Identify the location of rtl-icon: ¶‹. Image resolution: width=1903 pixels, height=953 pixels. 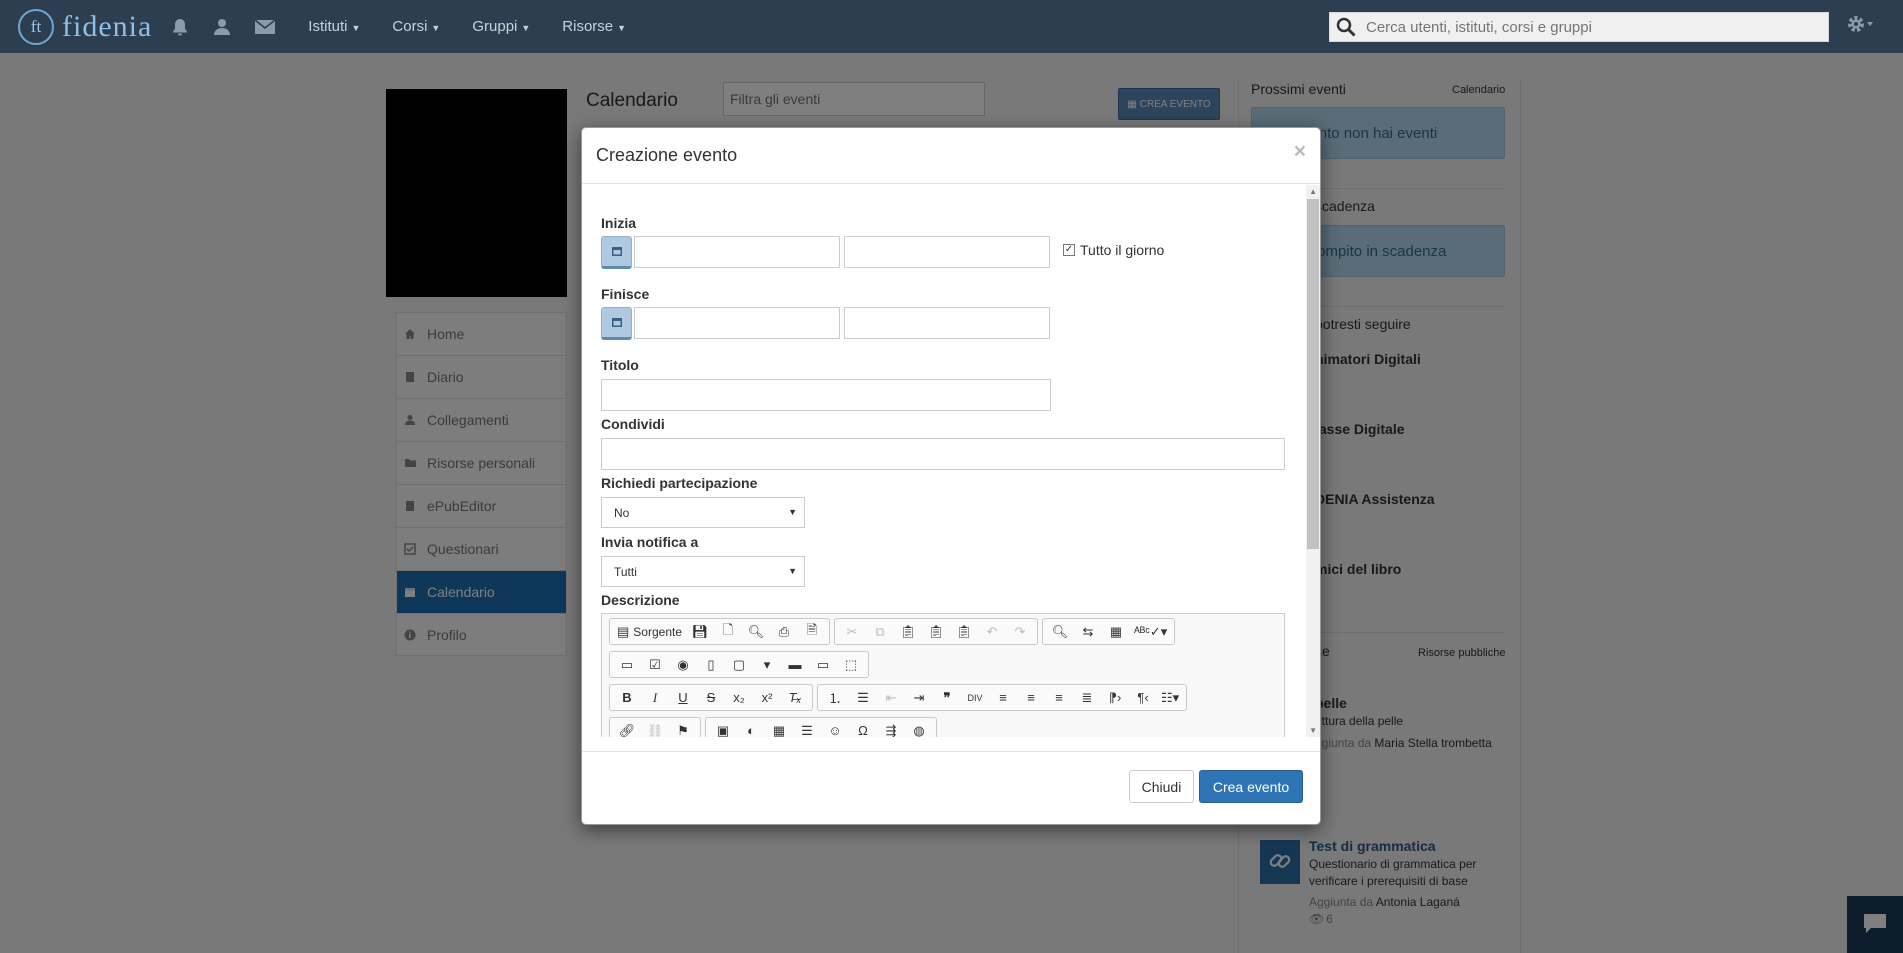
(1143, 697).